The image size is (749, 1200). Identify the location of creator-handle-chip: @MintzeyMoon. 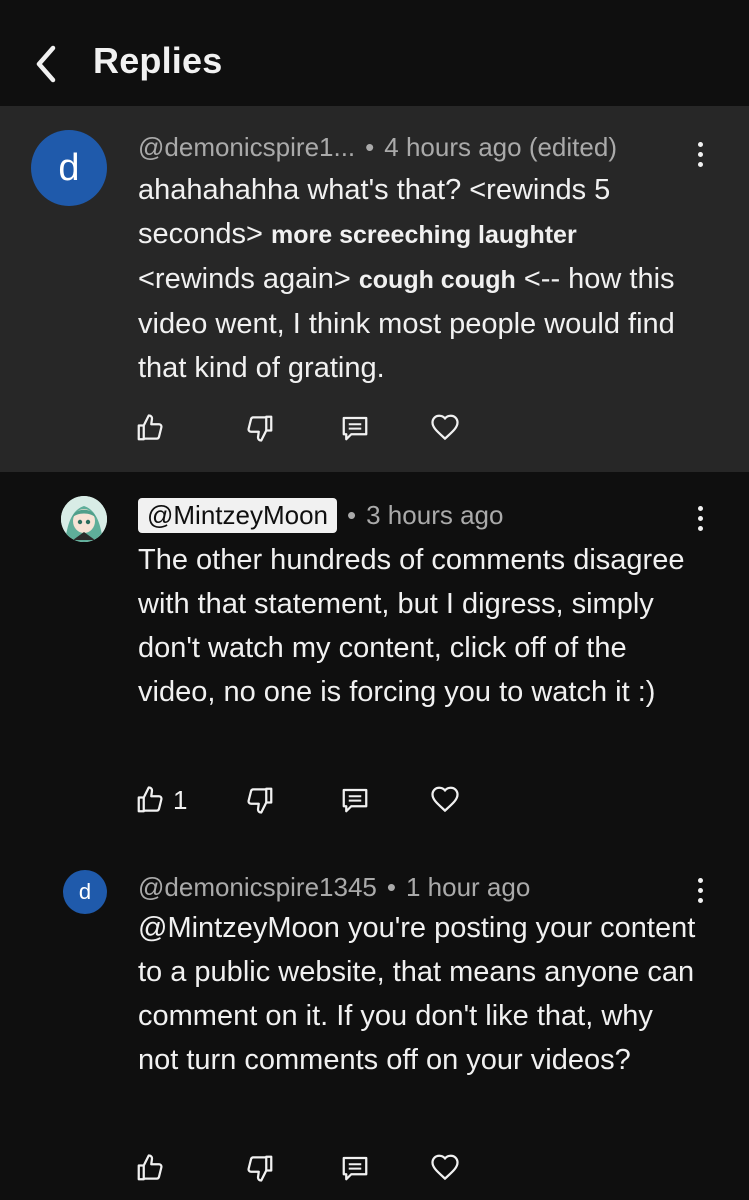
(238, 515).